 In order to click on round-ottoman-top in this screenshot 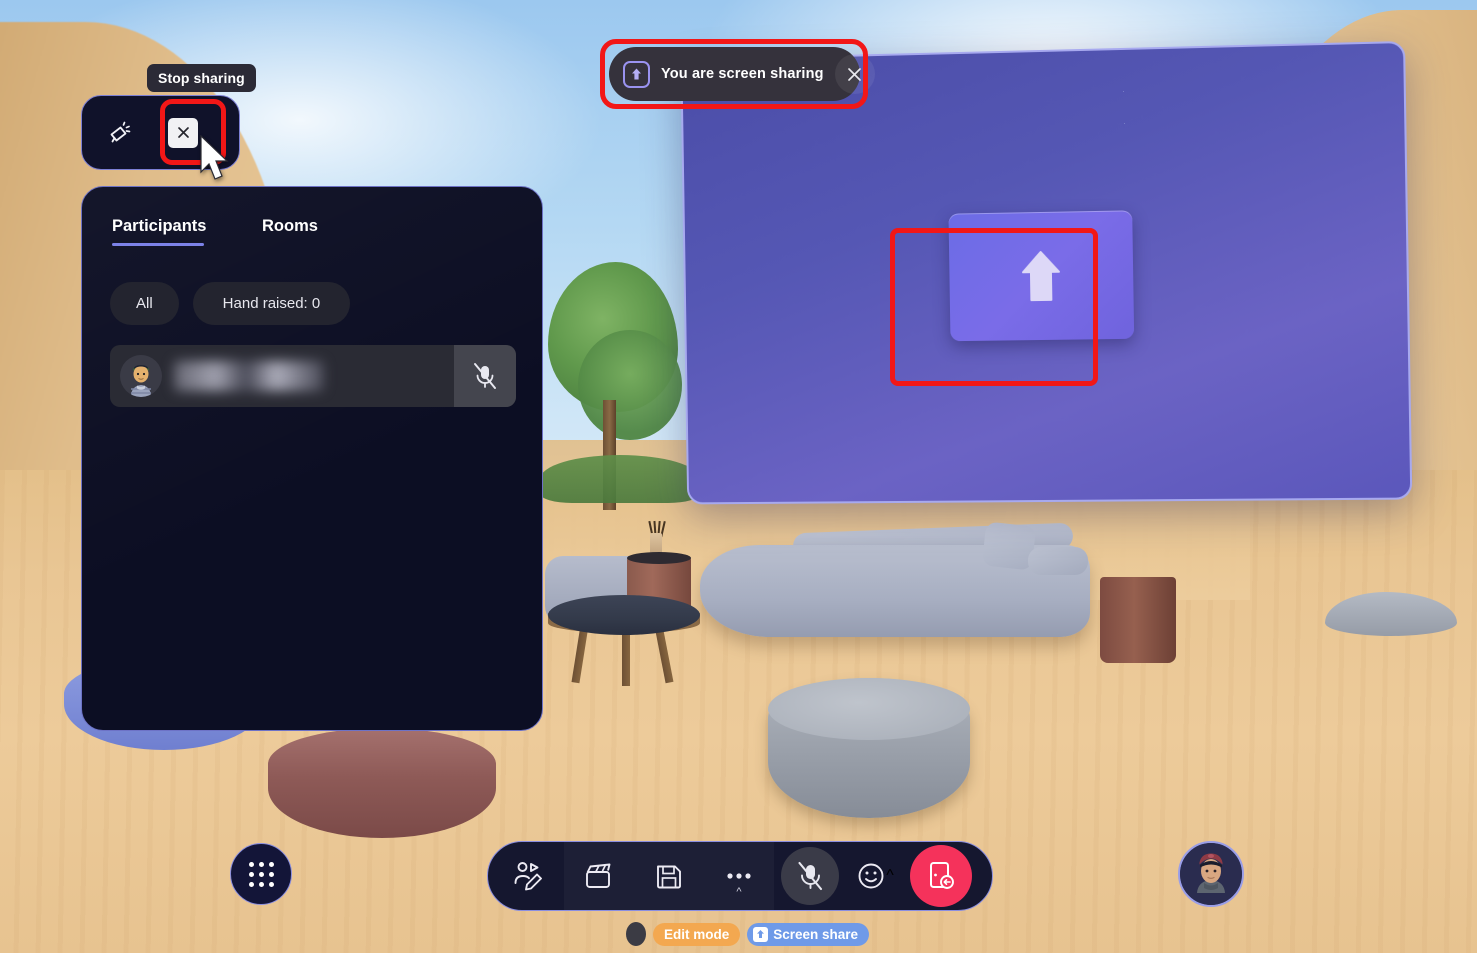, I will do `click(869, 709)`.